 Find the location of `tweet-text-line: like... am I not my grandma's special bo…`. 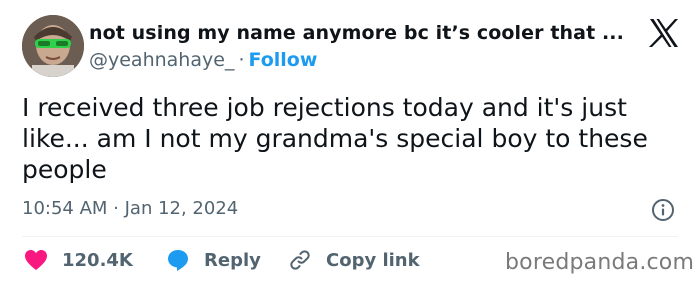

tweet-text-line: like... am I not my grandma's special bo… is located at coordinates (335, 138).